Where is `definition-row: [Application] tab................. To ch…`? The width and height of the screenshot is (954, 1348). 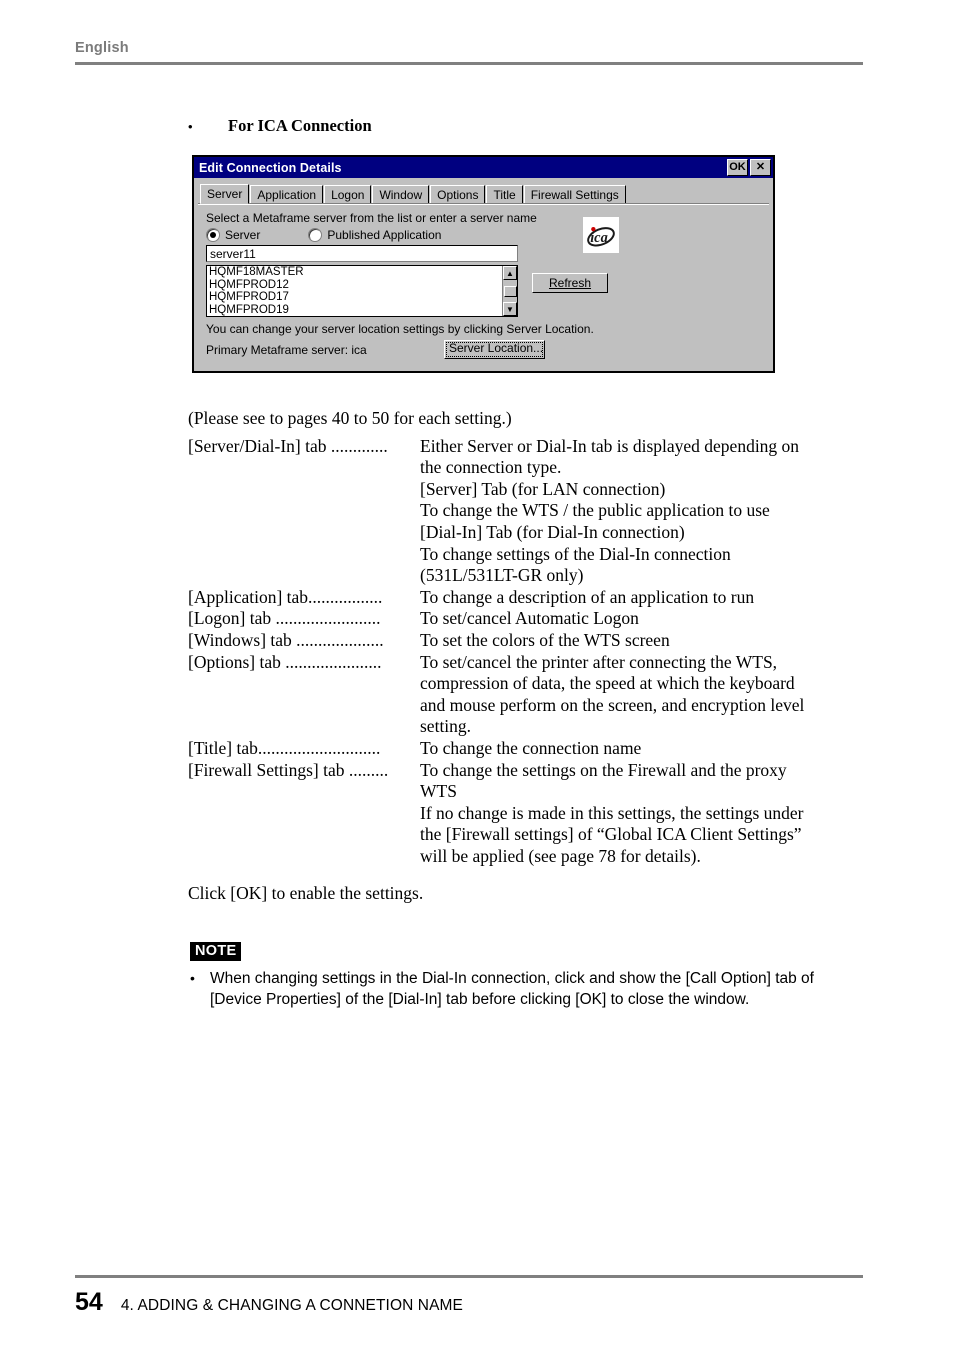
definition-row: [Application] tab................. To ch… is located at coordinates (528, 598).